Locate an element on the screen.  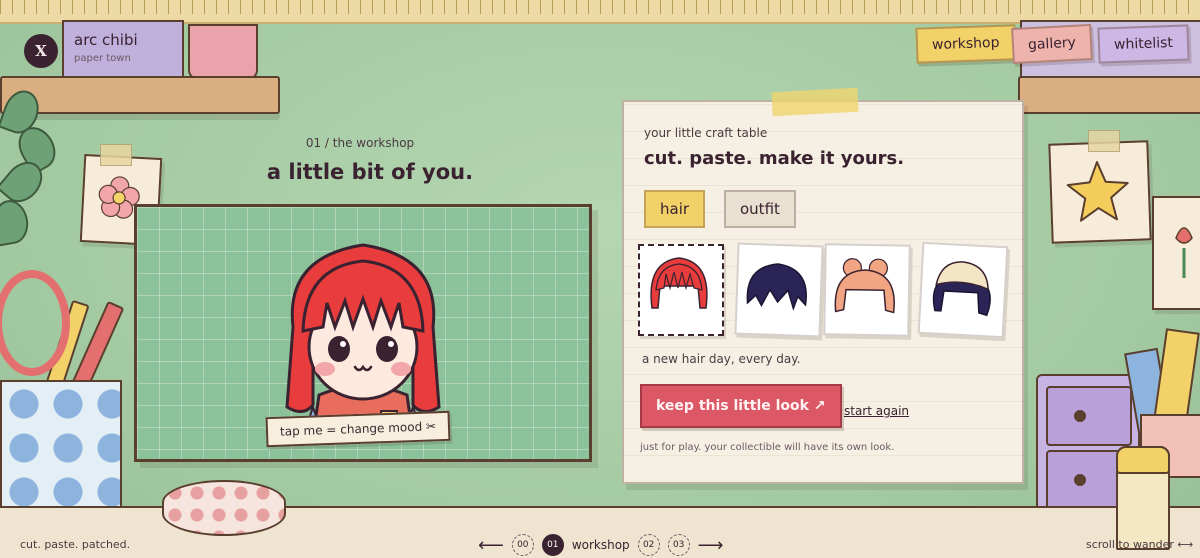
brand-name: arc chibi is located at coordinates (106, 40).